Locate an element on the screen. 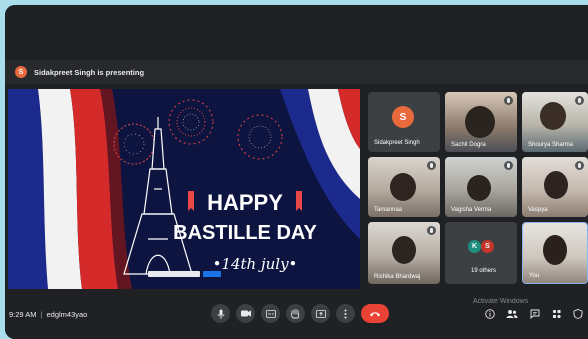  slide-date: •14th july• is located at coordinates (255, 264).